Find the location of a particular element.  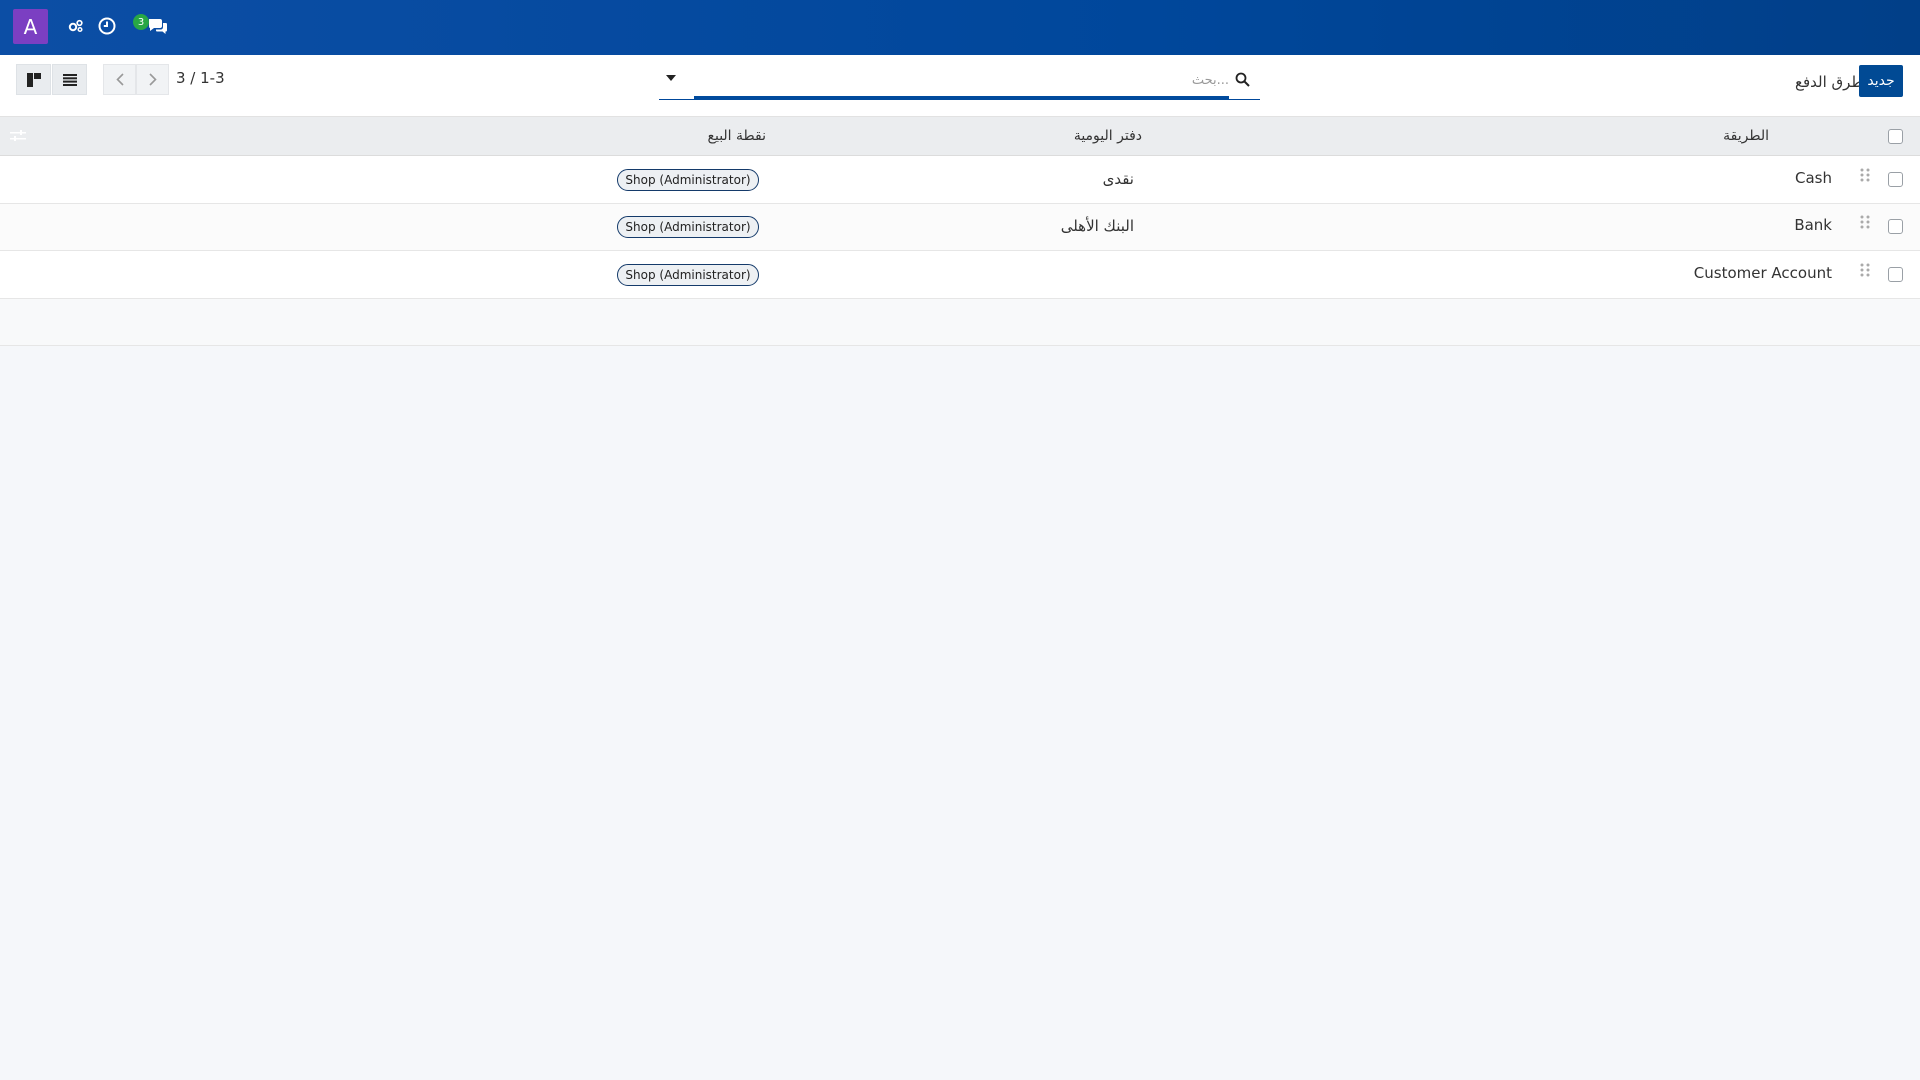

chevron-right-icon is located at coordinates (152, 79).